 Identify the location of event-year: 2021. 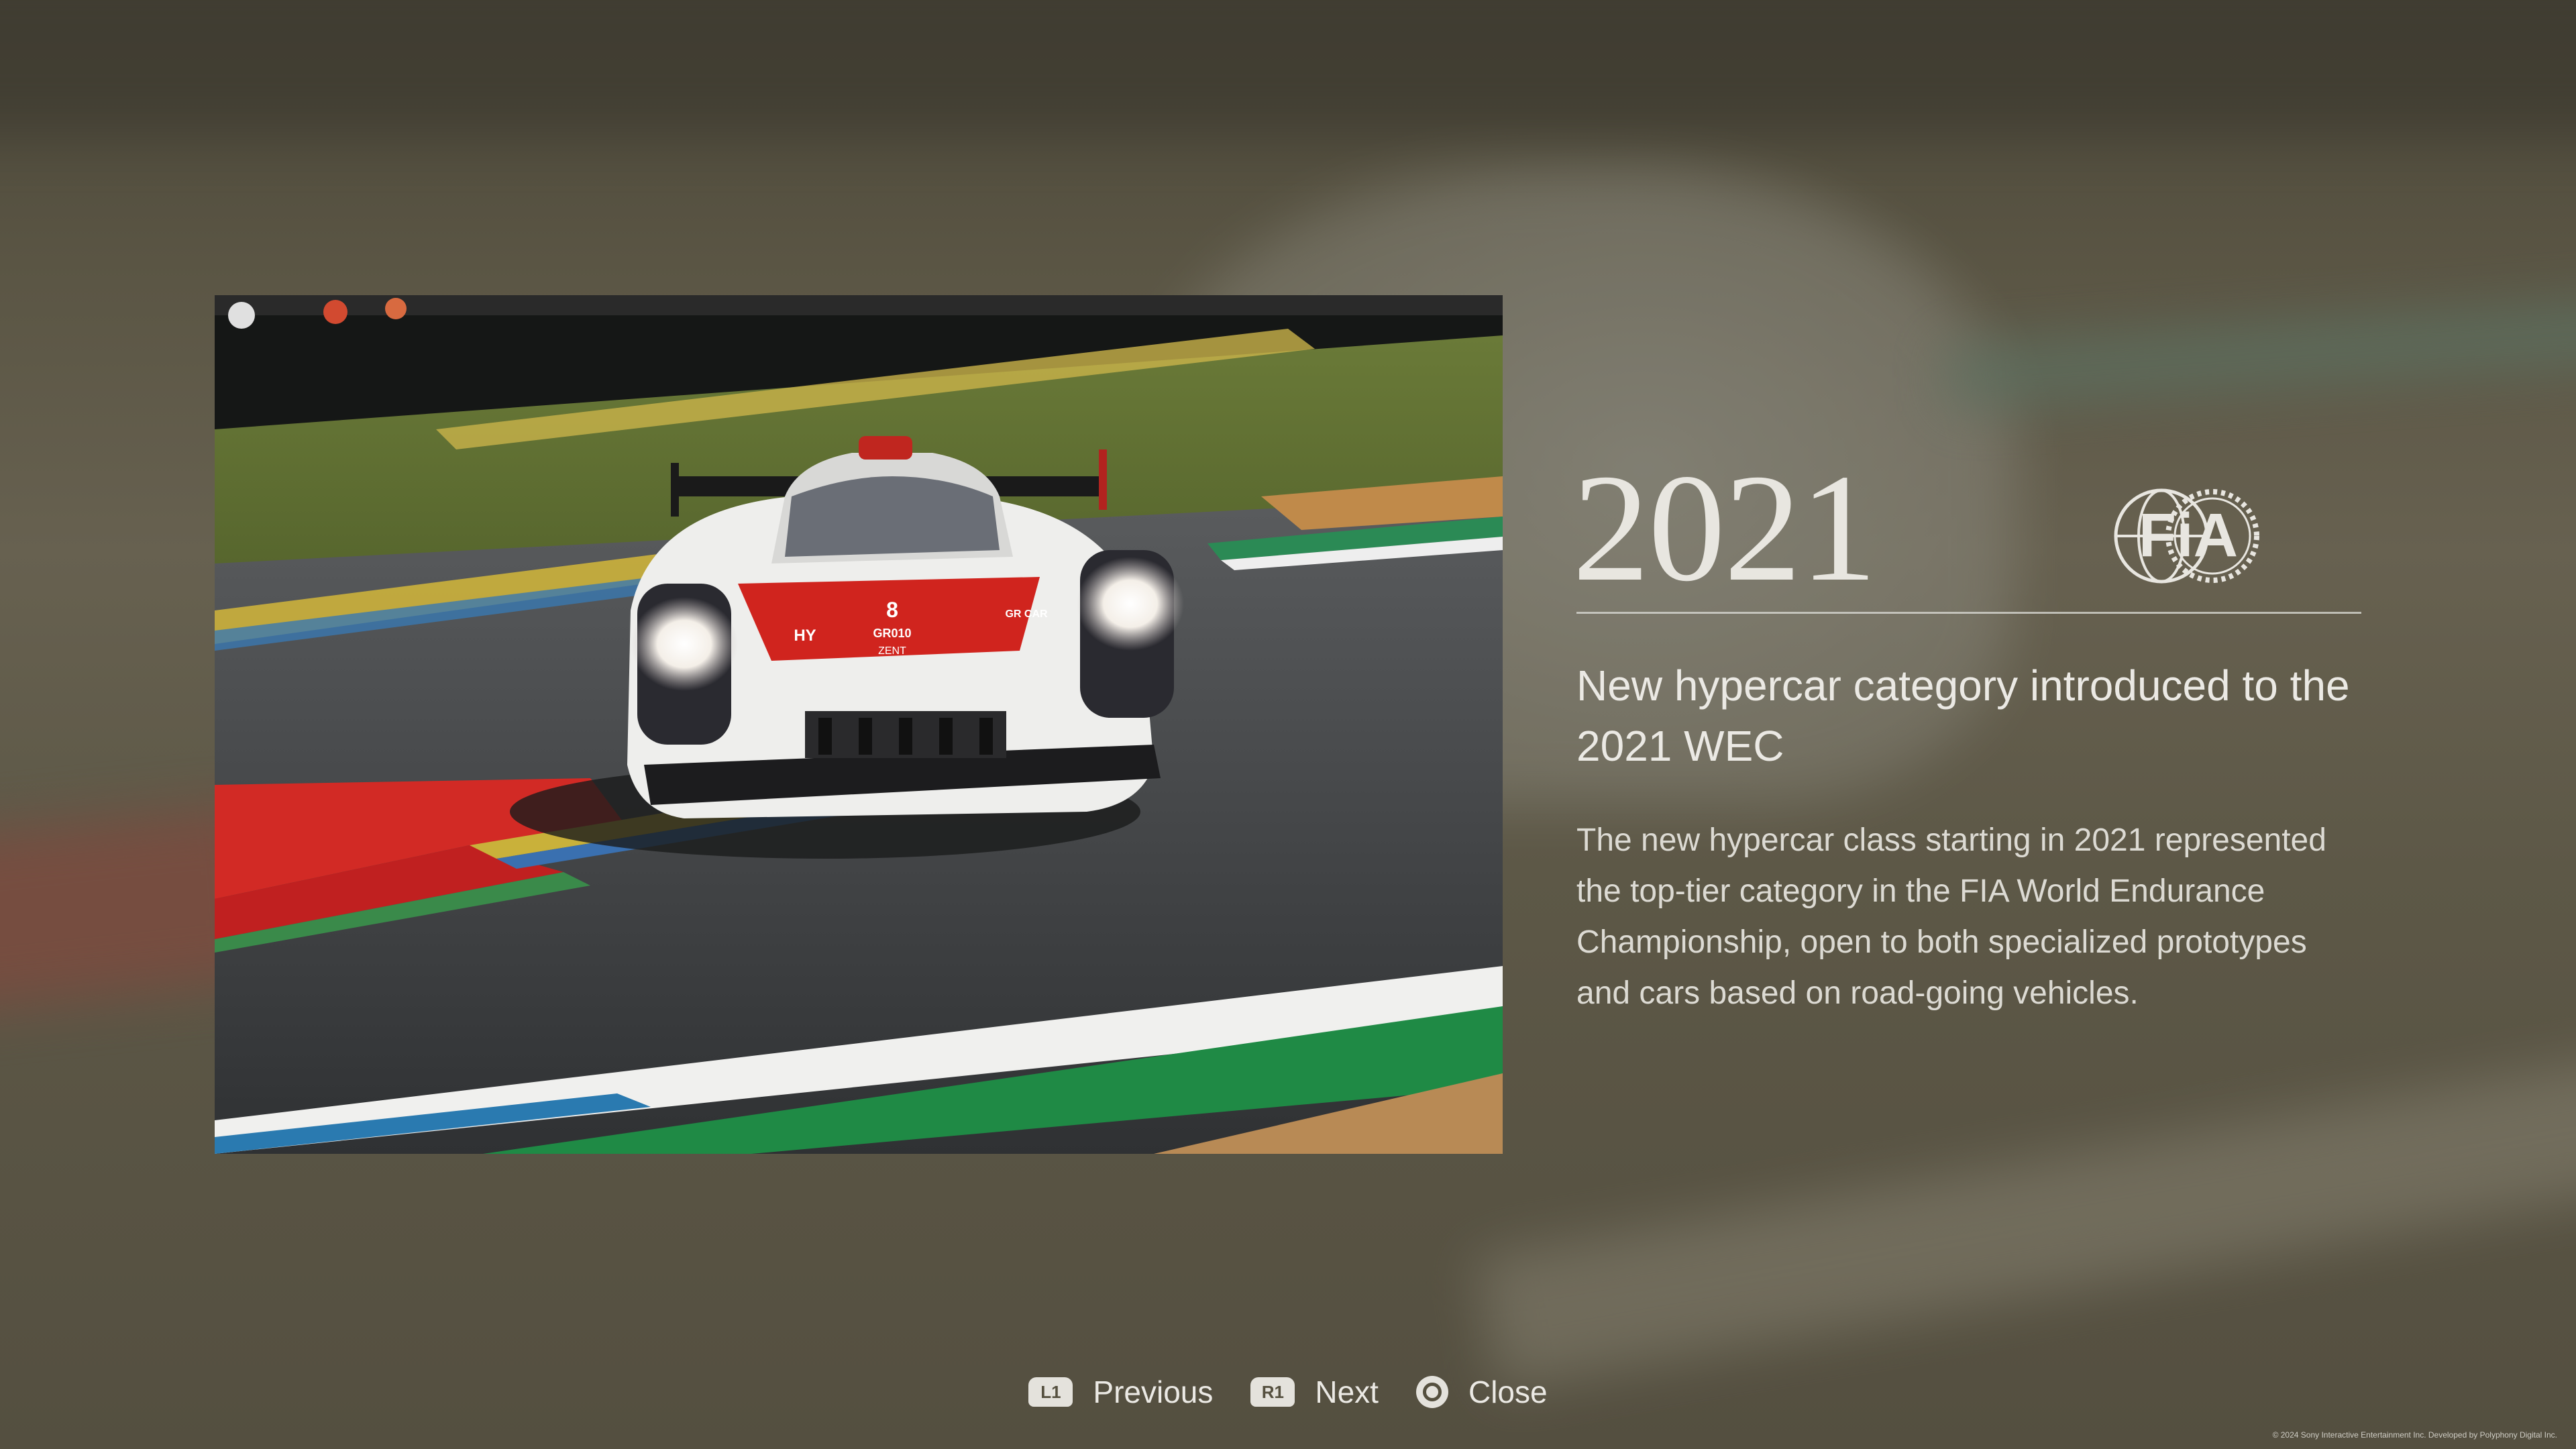
(1724, 527).